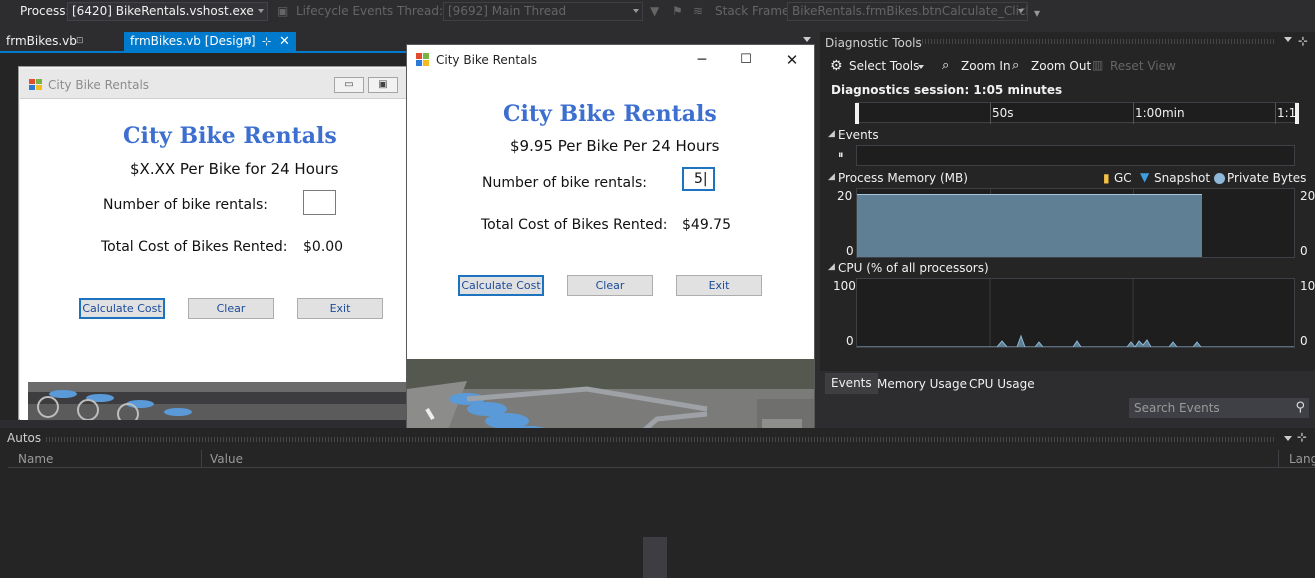 The height and width of the screenshot is (578, 1315). I want to click on run-rentals-input: 5|, so click(698, 179).